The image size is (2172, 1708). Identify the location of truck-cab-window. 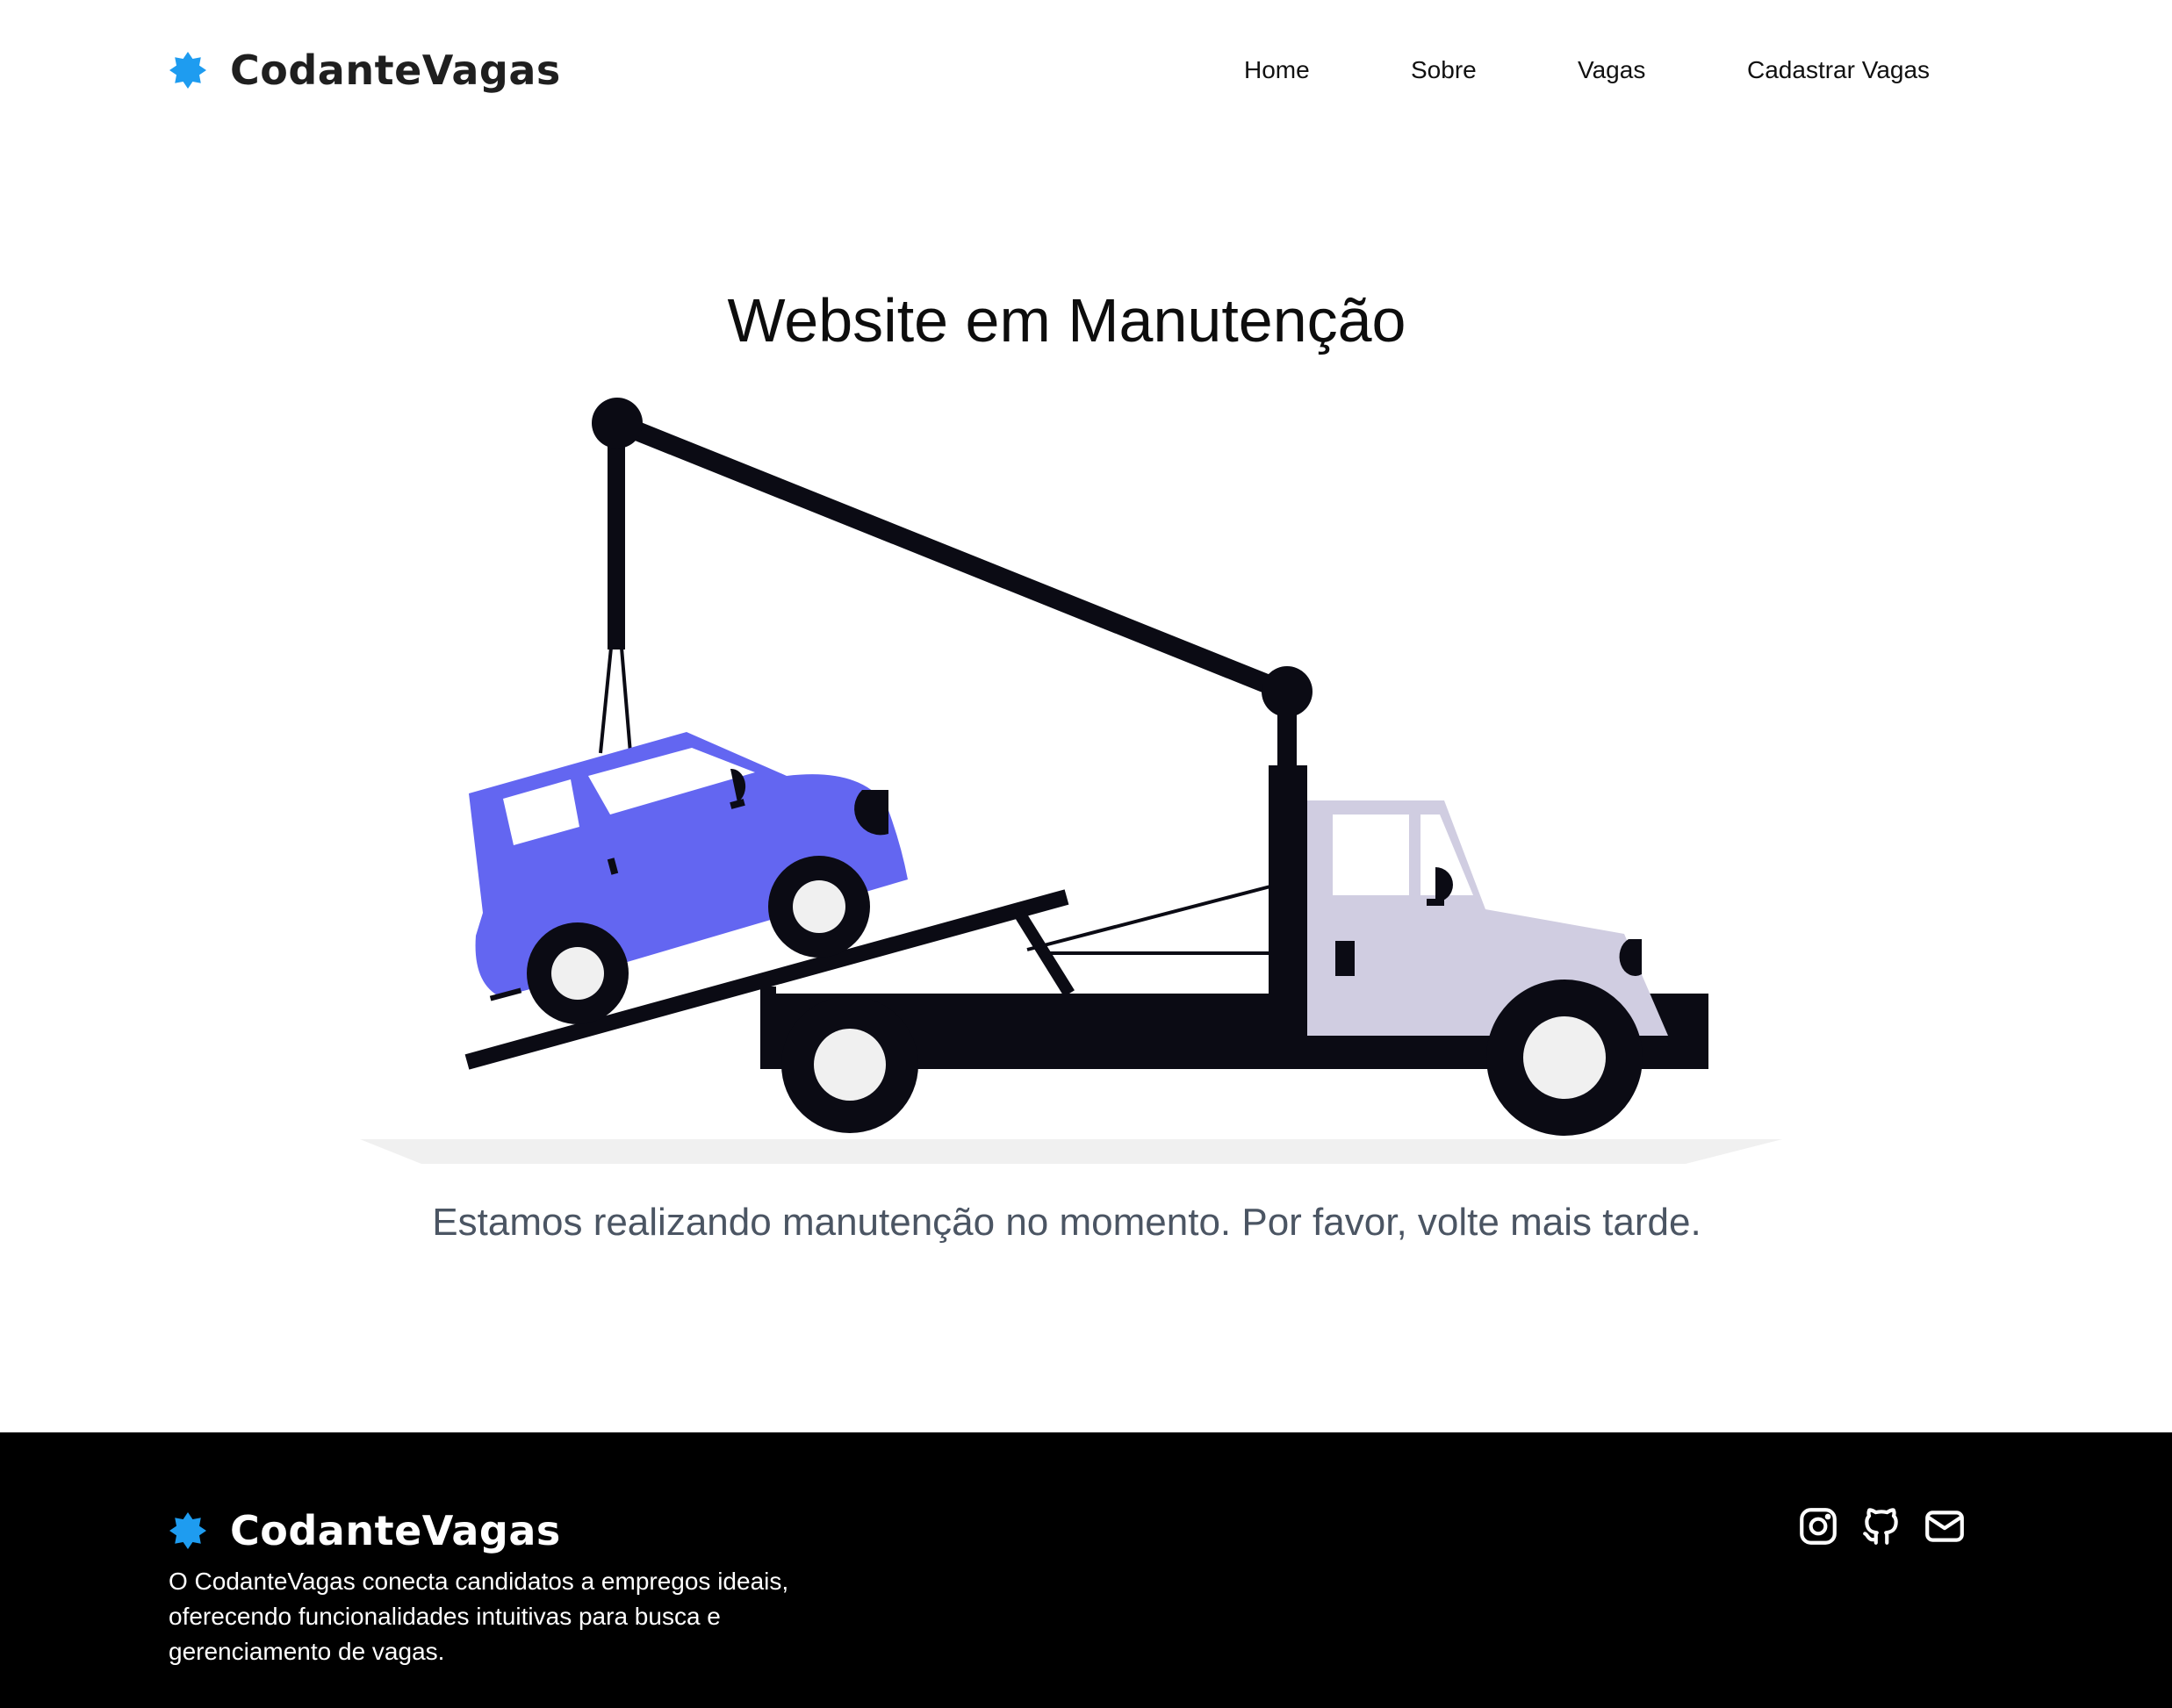
(1371, 855).